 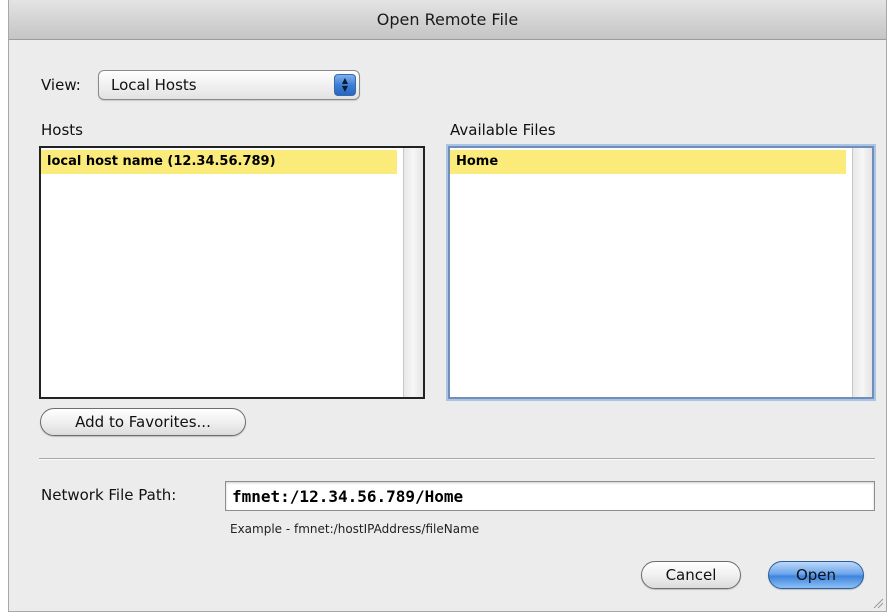 I want to click on dialog-title: Open Remote File, so click(x=447, y=19).